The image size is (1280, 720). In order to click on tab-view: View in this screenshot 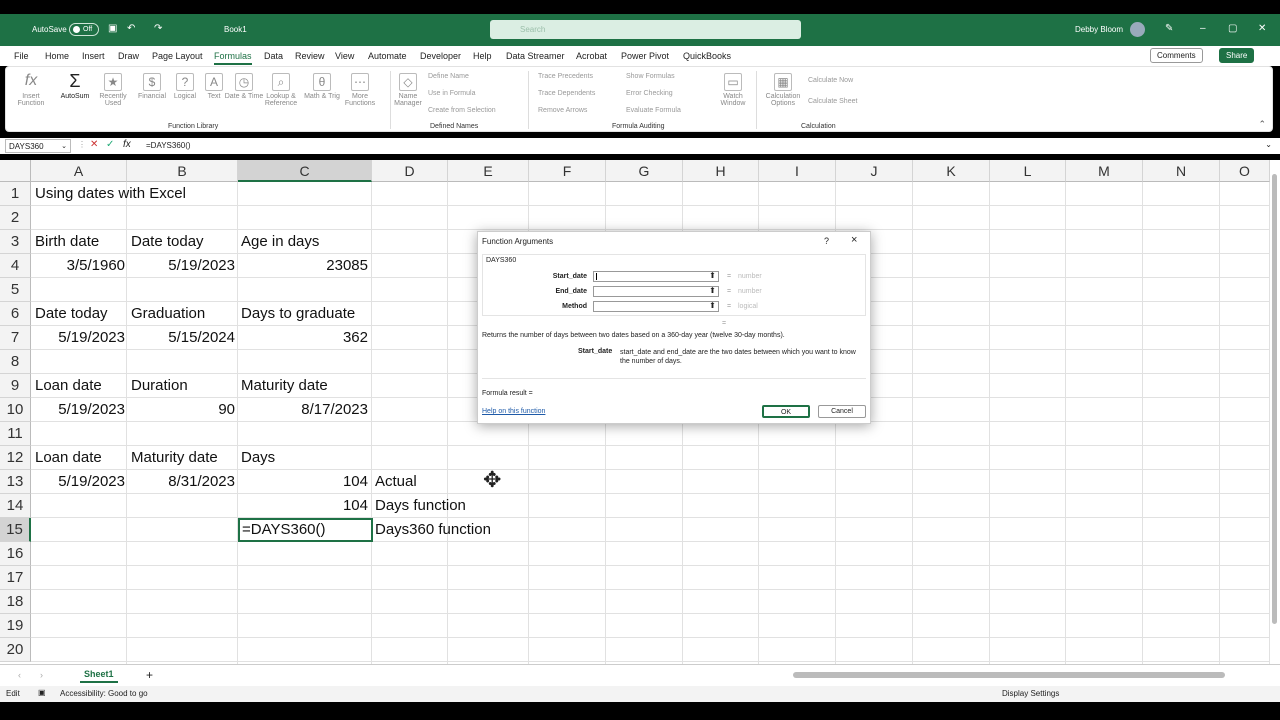, I will do `click(344, 56)`.